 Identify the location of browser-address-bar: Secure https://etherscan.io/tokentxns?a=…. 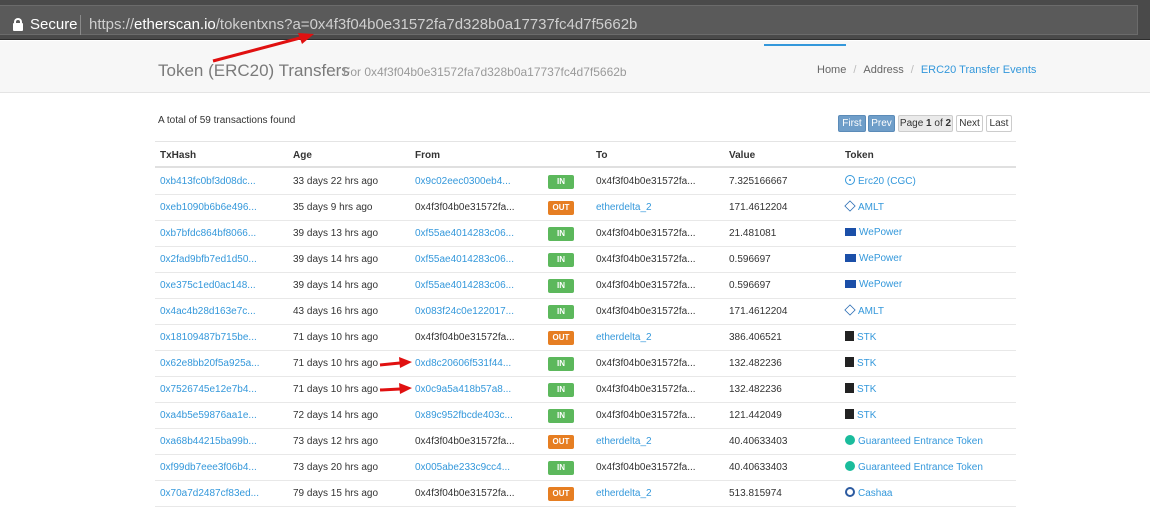
(575, 20).